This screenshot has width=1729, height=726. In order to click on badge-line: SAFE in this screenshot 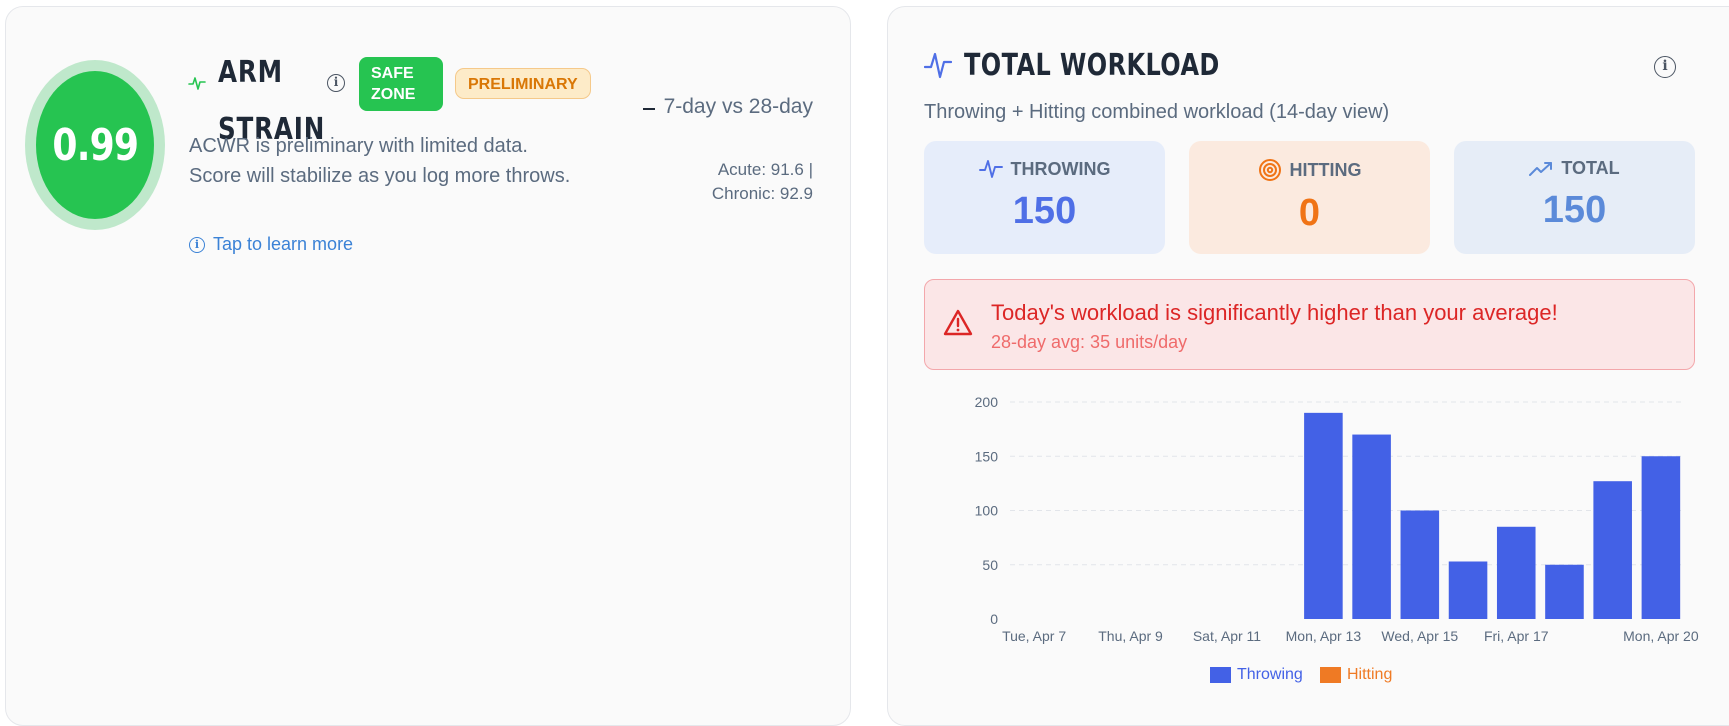, I will do `click(392, 73)`.